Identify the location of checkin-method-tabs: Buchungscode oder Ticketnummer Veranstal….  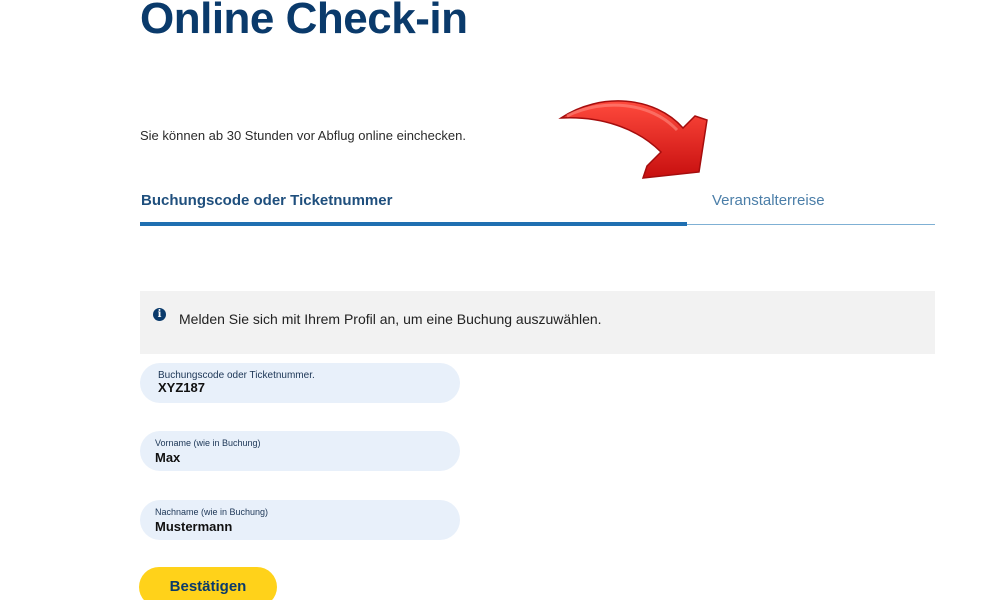
(537, 206).